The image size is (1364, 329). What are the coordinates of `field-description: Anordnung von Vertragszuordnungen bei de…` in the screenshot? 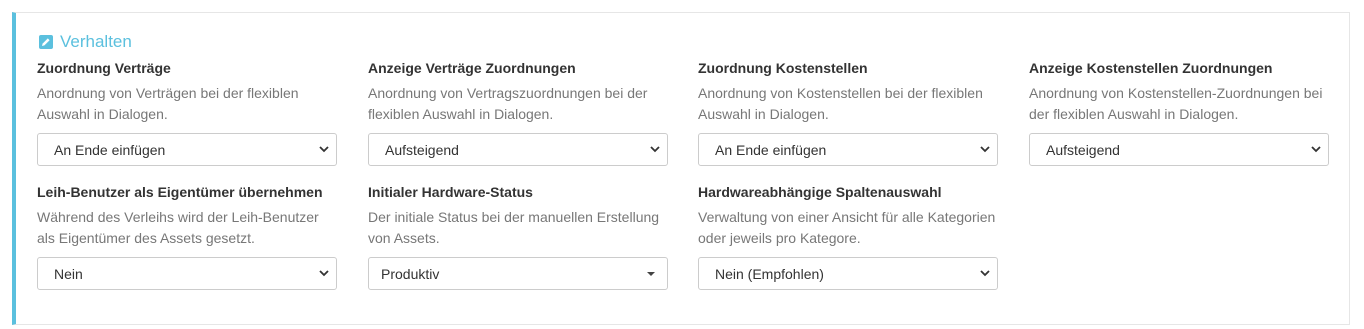 It's located at (508, 103).